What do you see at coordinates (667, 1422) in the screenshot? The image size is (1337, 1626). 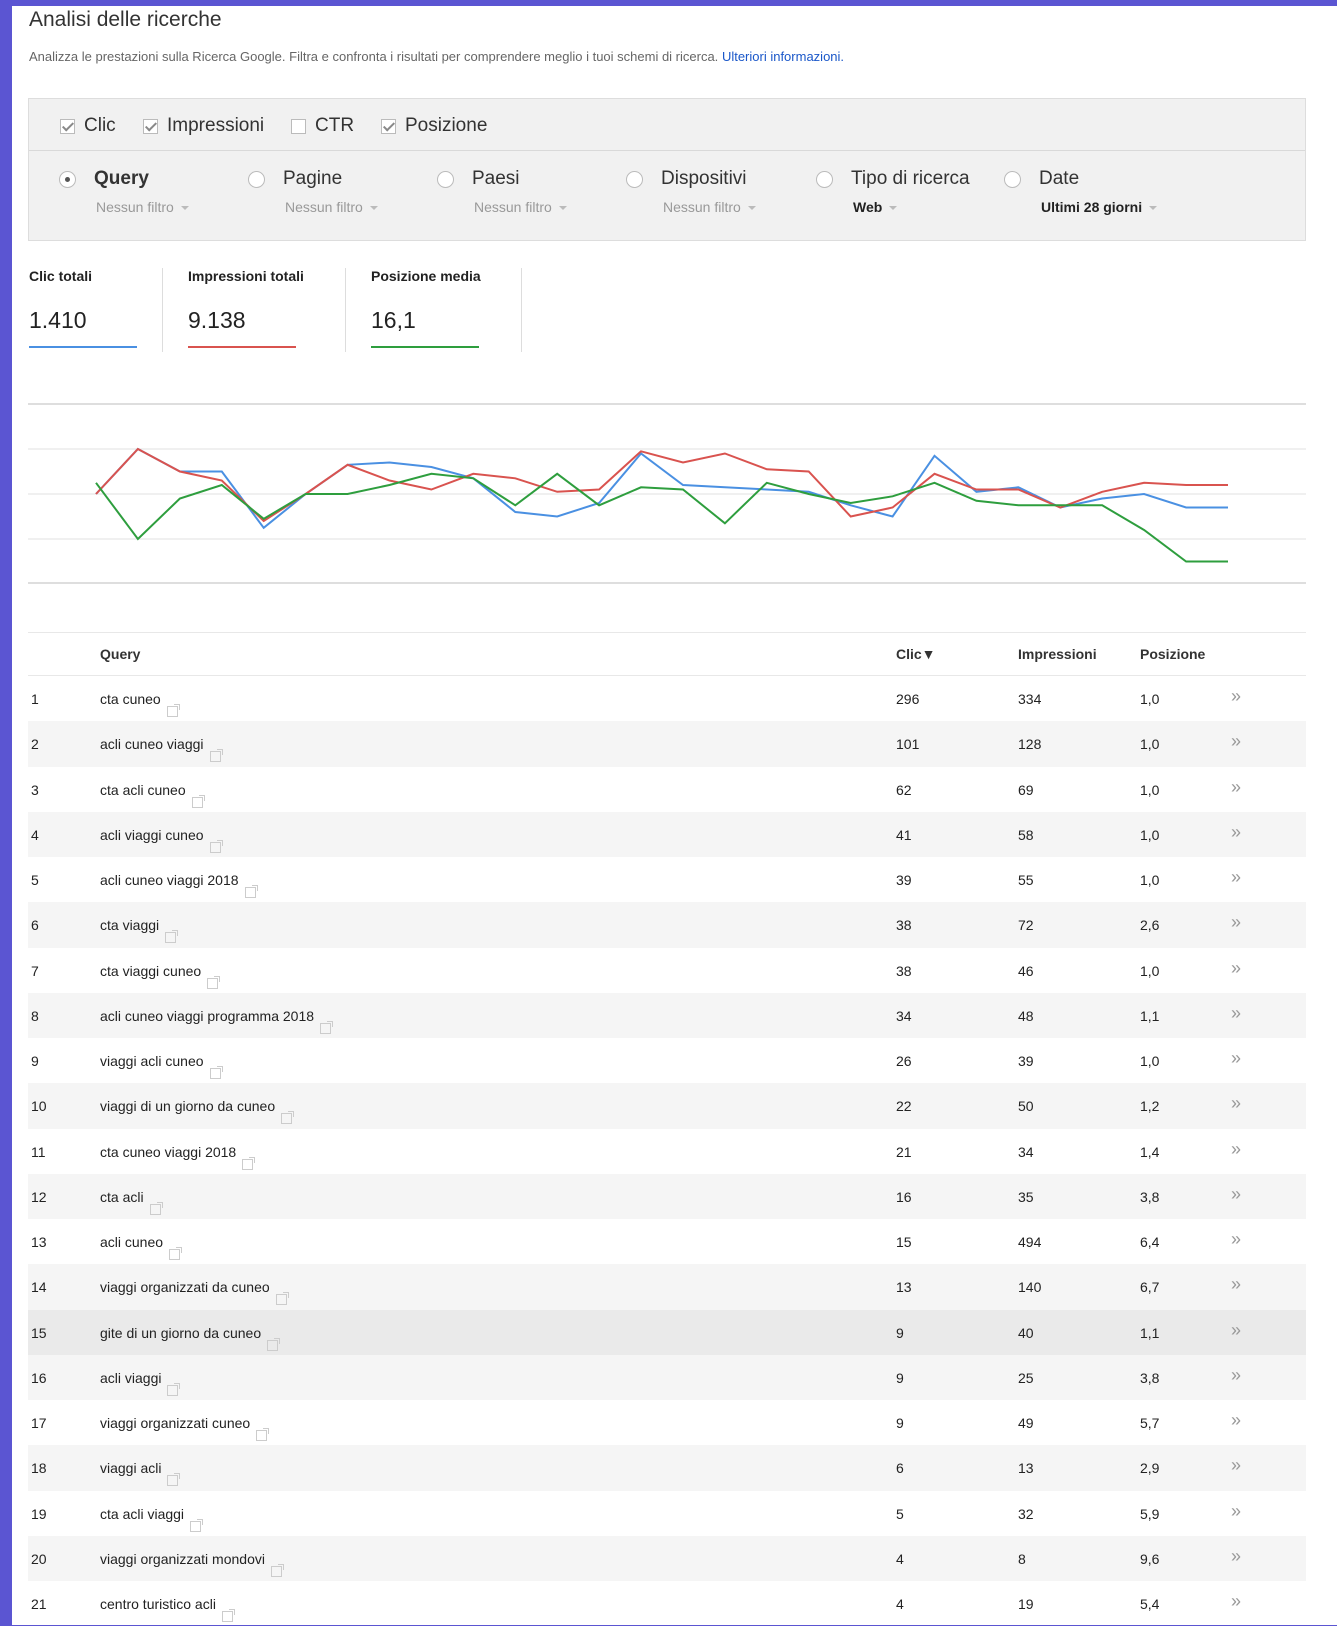 I see `table-row: 17 viaggi organizzati cuneo 9 49 5,7 »` at bounding box center [667, 1422].